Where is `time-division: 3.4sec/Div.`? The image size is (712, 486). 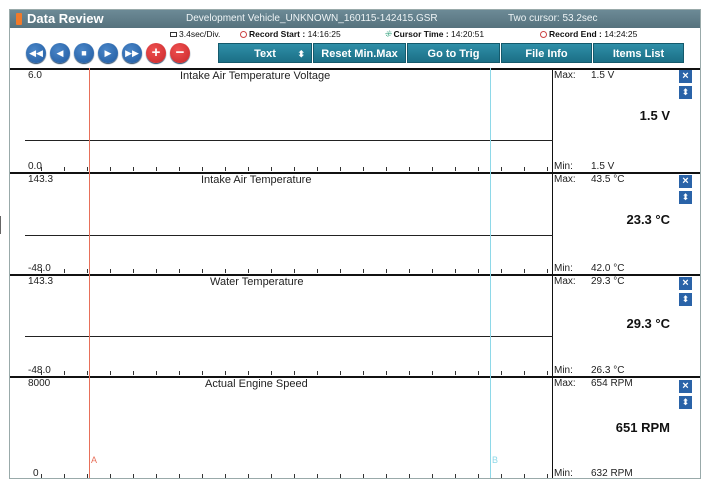
time-division: 3.4sec/Div. is located at coordinates (195, 34).